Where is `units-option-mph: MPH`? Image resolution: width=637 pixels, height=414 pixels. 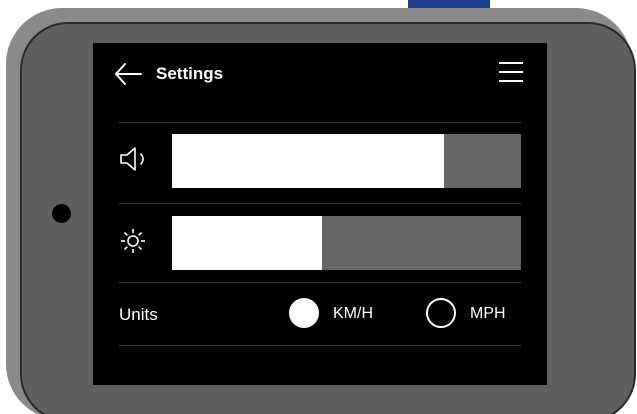 units-option-mph: MPH is located at coordinates (476, 315).